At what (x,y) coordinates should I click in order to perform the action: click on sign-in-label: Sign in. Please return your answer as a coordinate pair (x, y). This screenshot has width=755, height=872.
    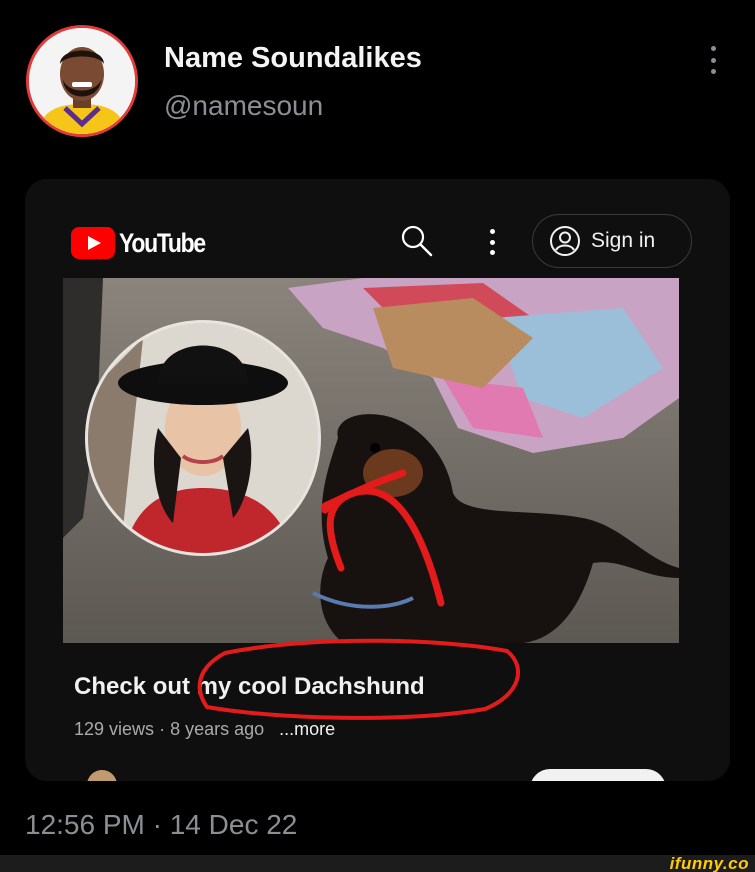
    Looking at the image, I should click on (623, 240).